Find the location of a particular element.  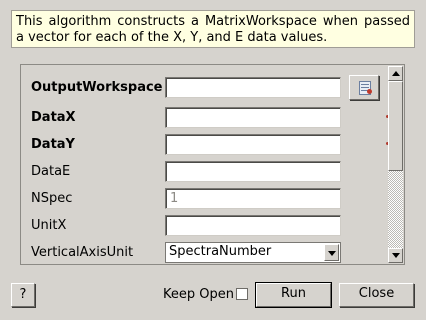

keep-open-checkbox is located at coordinates (242, 294).